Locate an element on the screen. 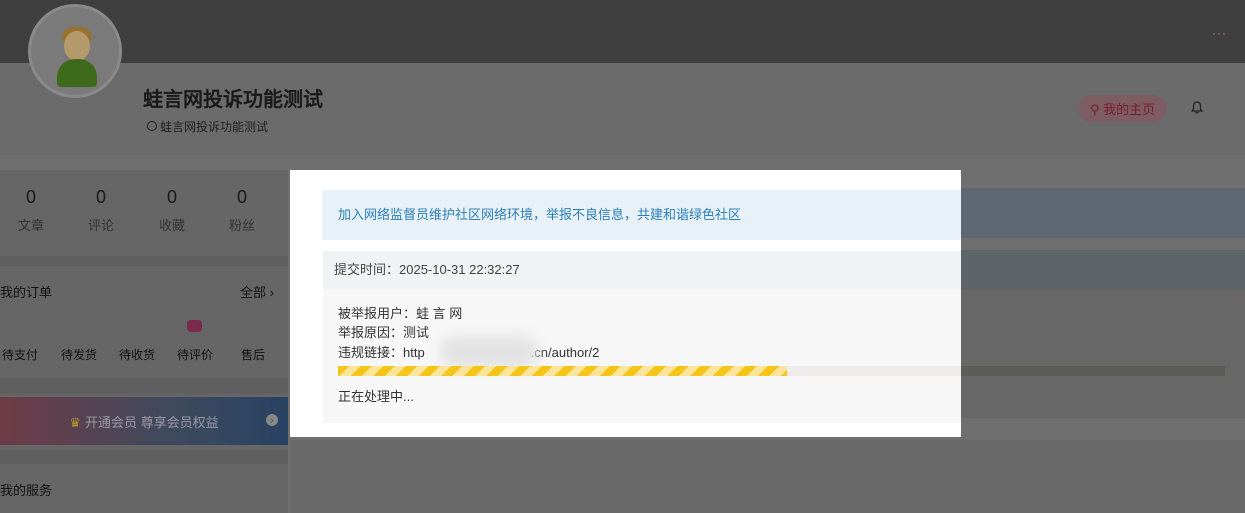 Image resolution: width=1245 pixels, height=513 pixels. stat-articles: 0 文章 is located at coordinates (31, 210).